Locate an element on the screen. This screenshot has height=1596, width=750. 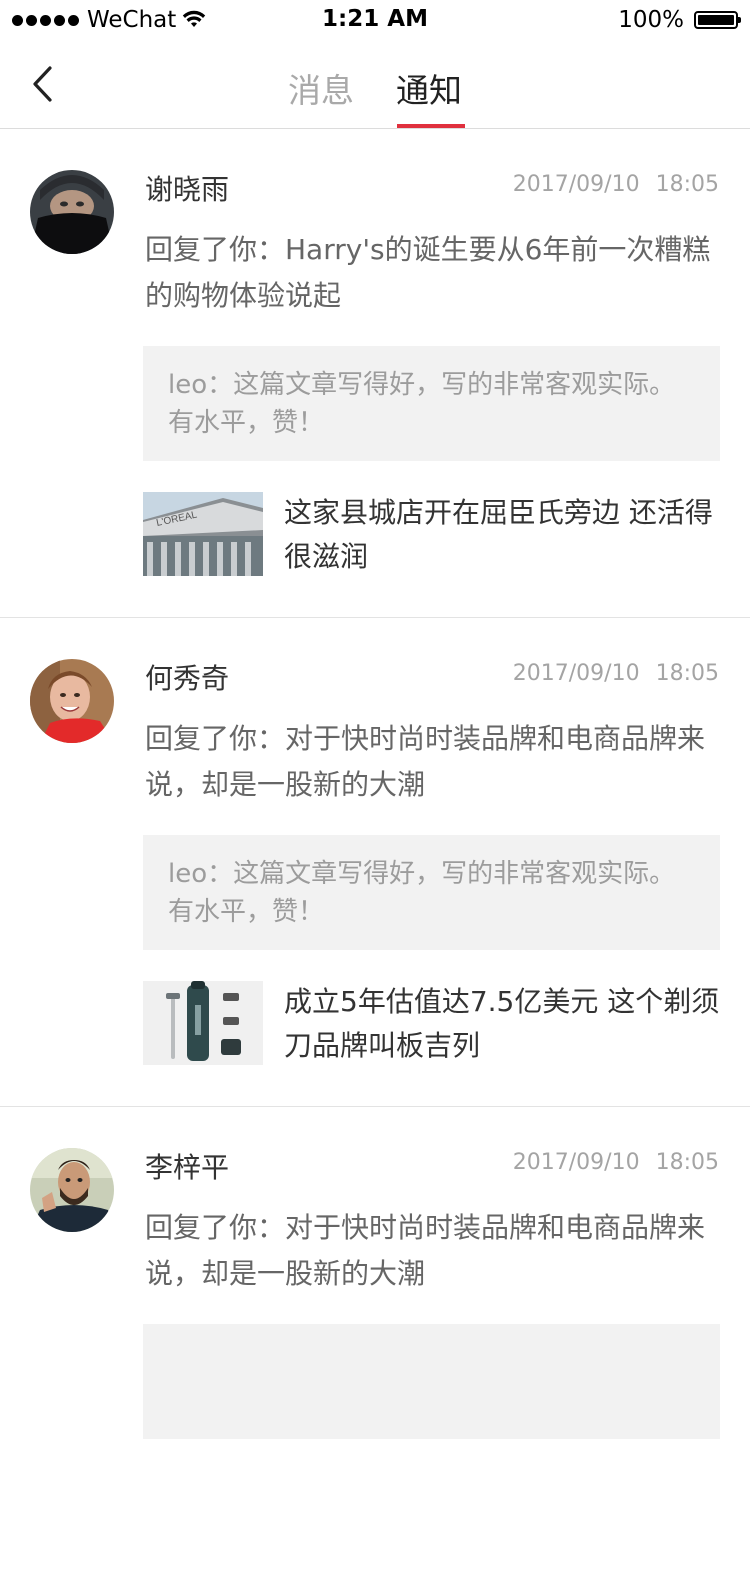
nav-bar: 消息 通知 is located at coordinates (375, 84).